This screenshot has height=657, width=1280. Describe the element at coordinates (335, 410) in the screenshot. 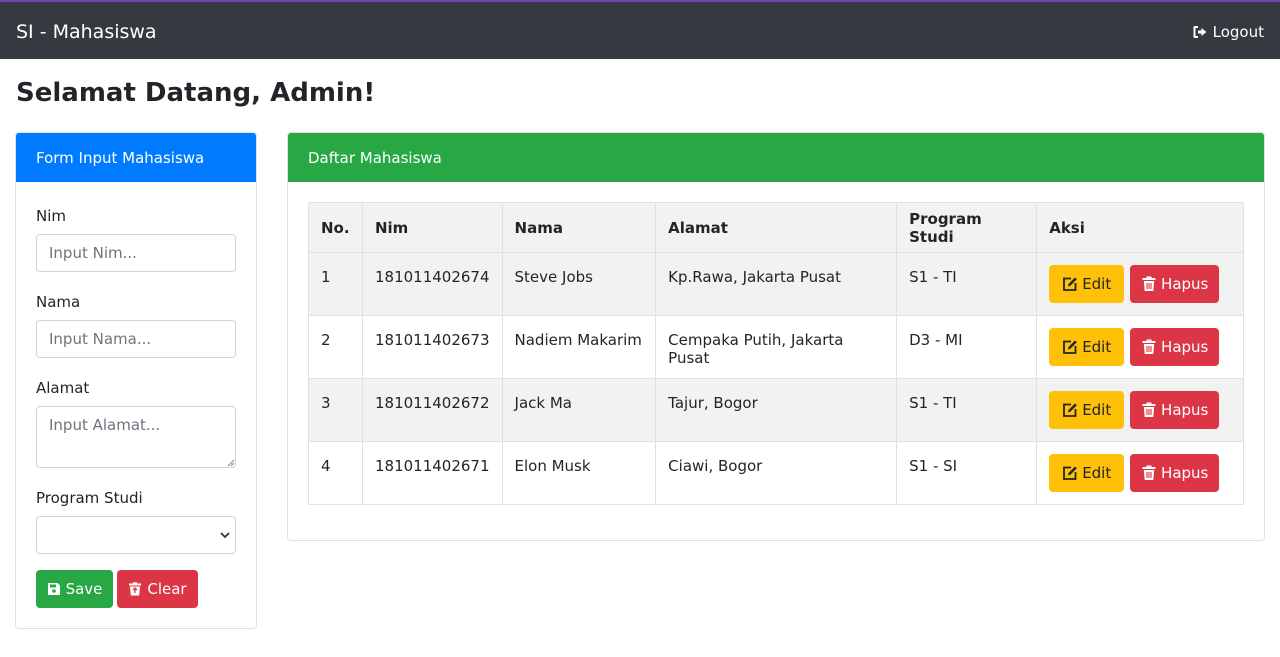

I see `cell-no: 3` at that location.